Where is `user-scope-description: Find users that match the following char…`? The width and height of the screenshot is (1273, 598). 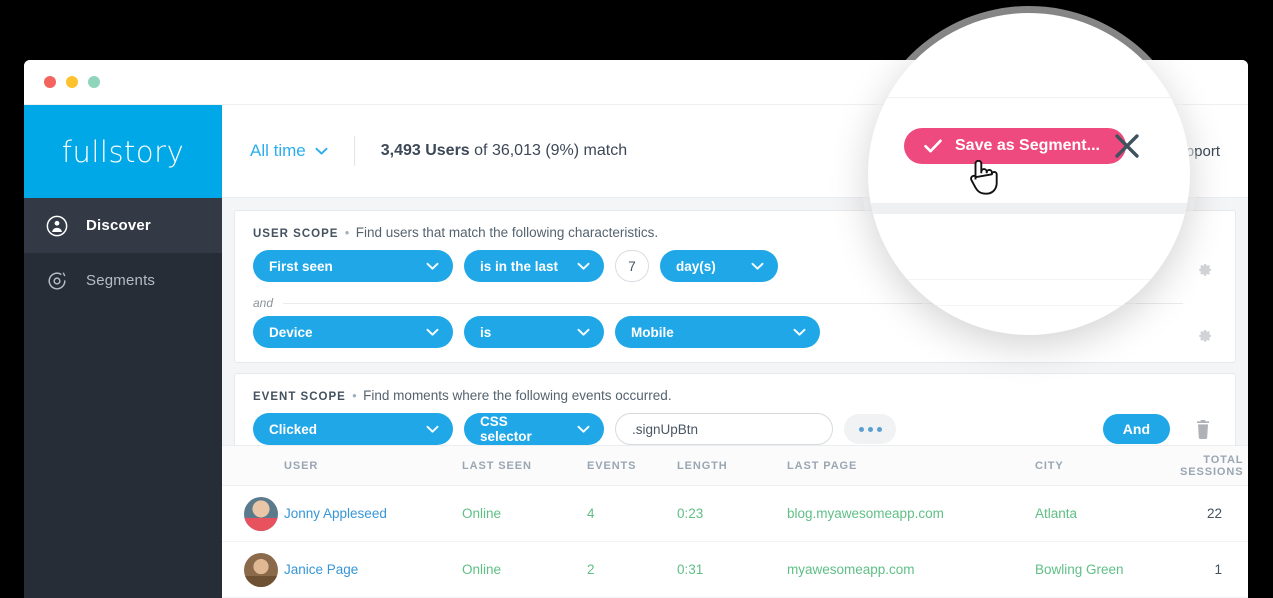
user-scope-description: Find users that match the following char… is located at coordinates (507, 232).